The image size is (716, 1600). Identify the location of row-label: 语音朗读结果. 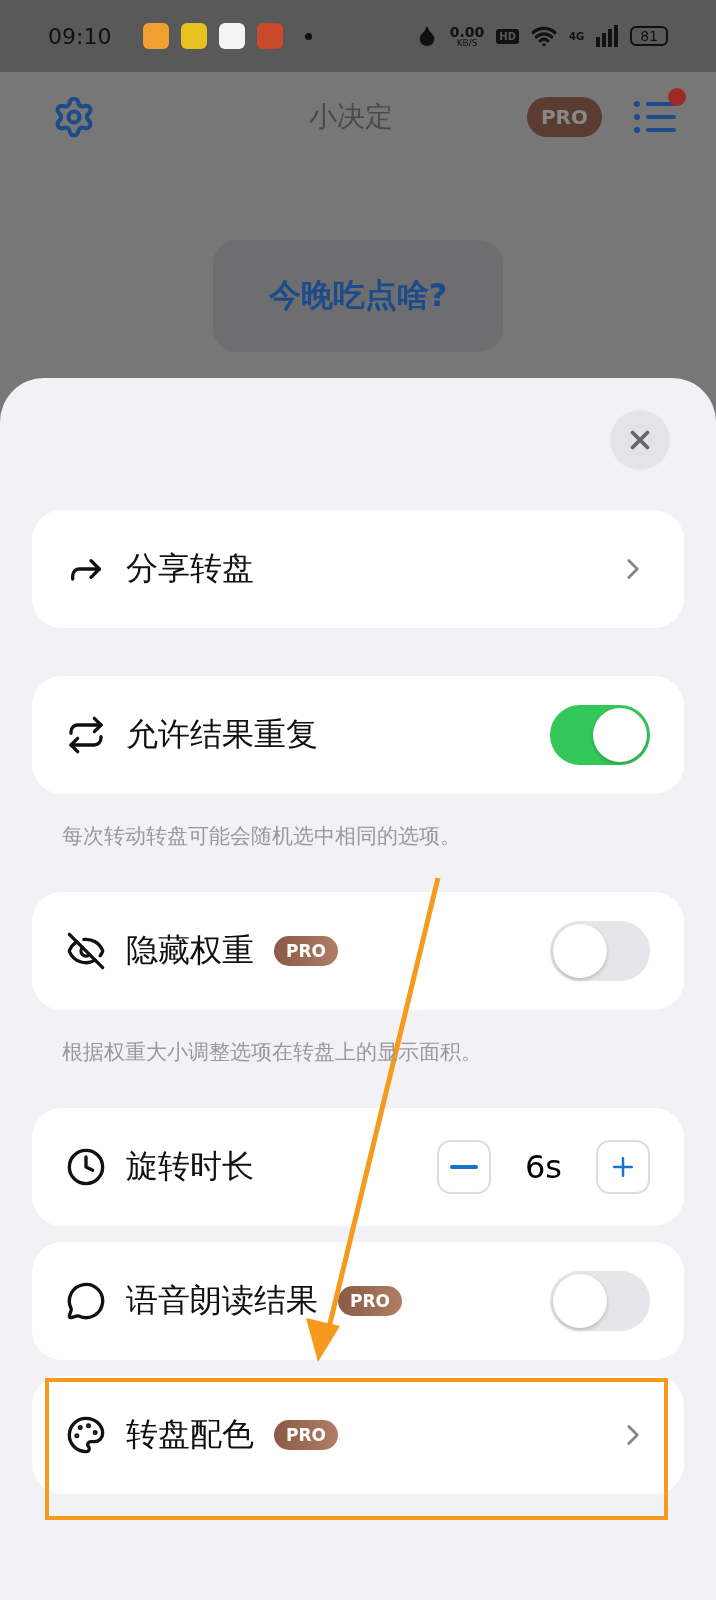
(222, 1300).